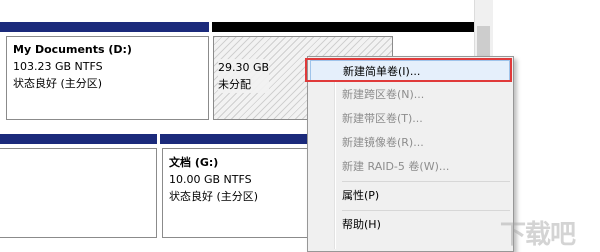 This screenshot has width=600, height=252. I want to click on volume-d-name: My Documents (D:), so click(72, 49).